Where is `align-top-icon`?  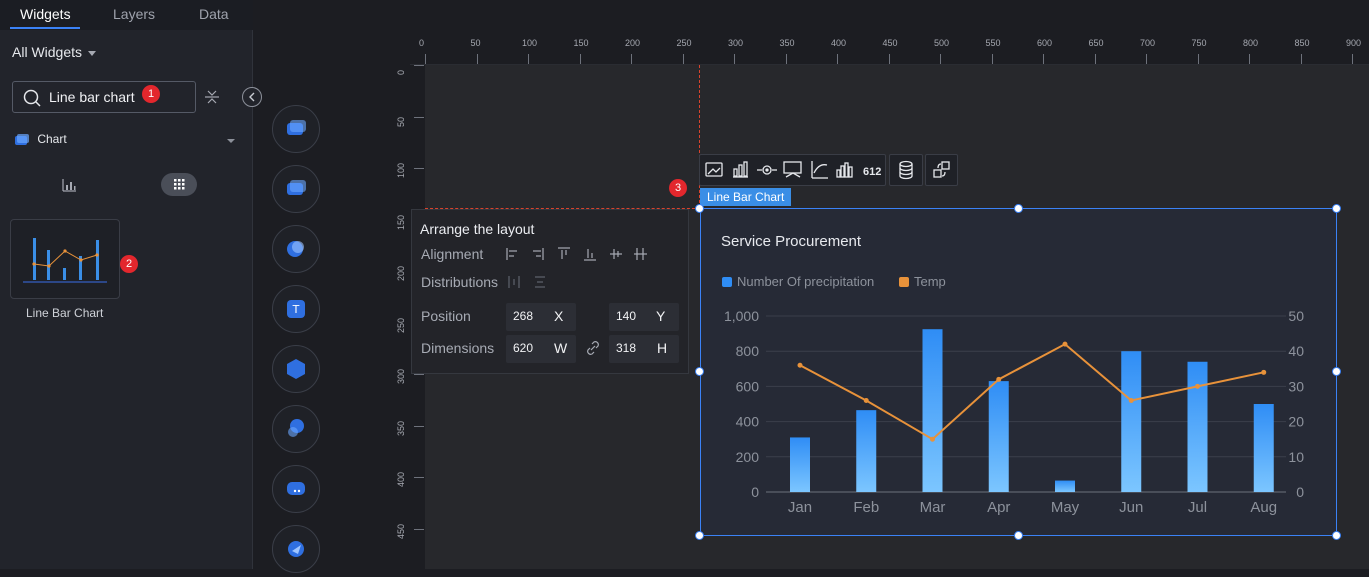 align-top-icon is located at coordinates (564, 253).